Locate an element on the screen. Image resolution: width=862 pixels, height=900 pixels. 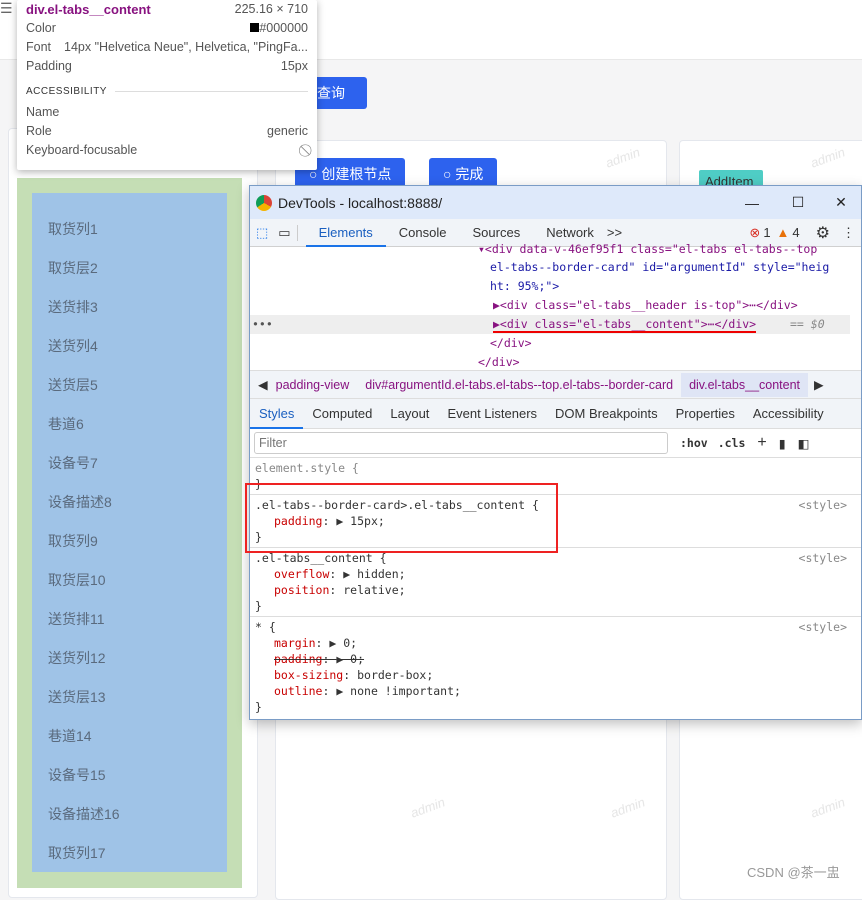
warning-count: 4 is located at coordinates (795, 232).